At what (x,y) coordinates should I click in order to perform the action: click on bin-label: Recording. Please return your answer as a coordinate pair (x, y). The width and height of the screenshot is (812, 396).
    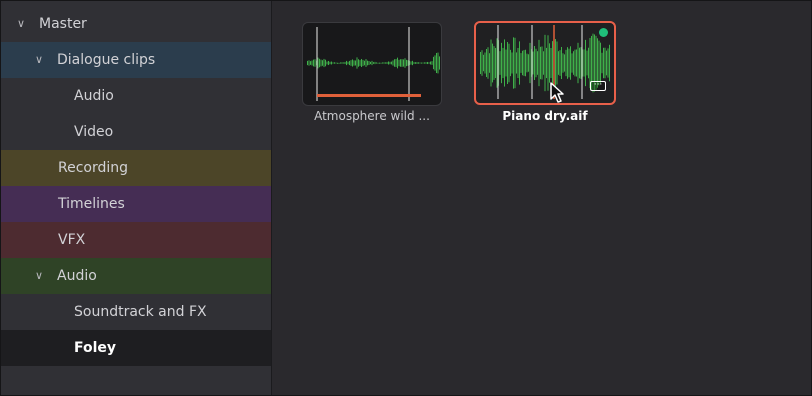
    Looking at the image, I should click on (93, 168).